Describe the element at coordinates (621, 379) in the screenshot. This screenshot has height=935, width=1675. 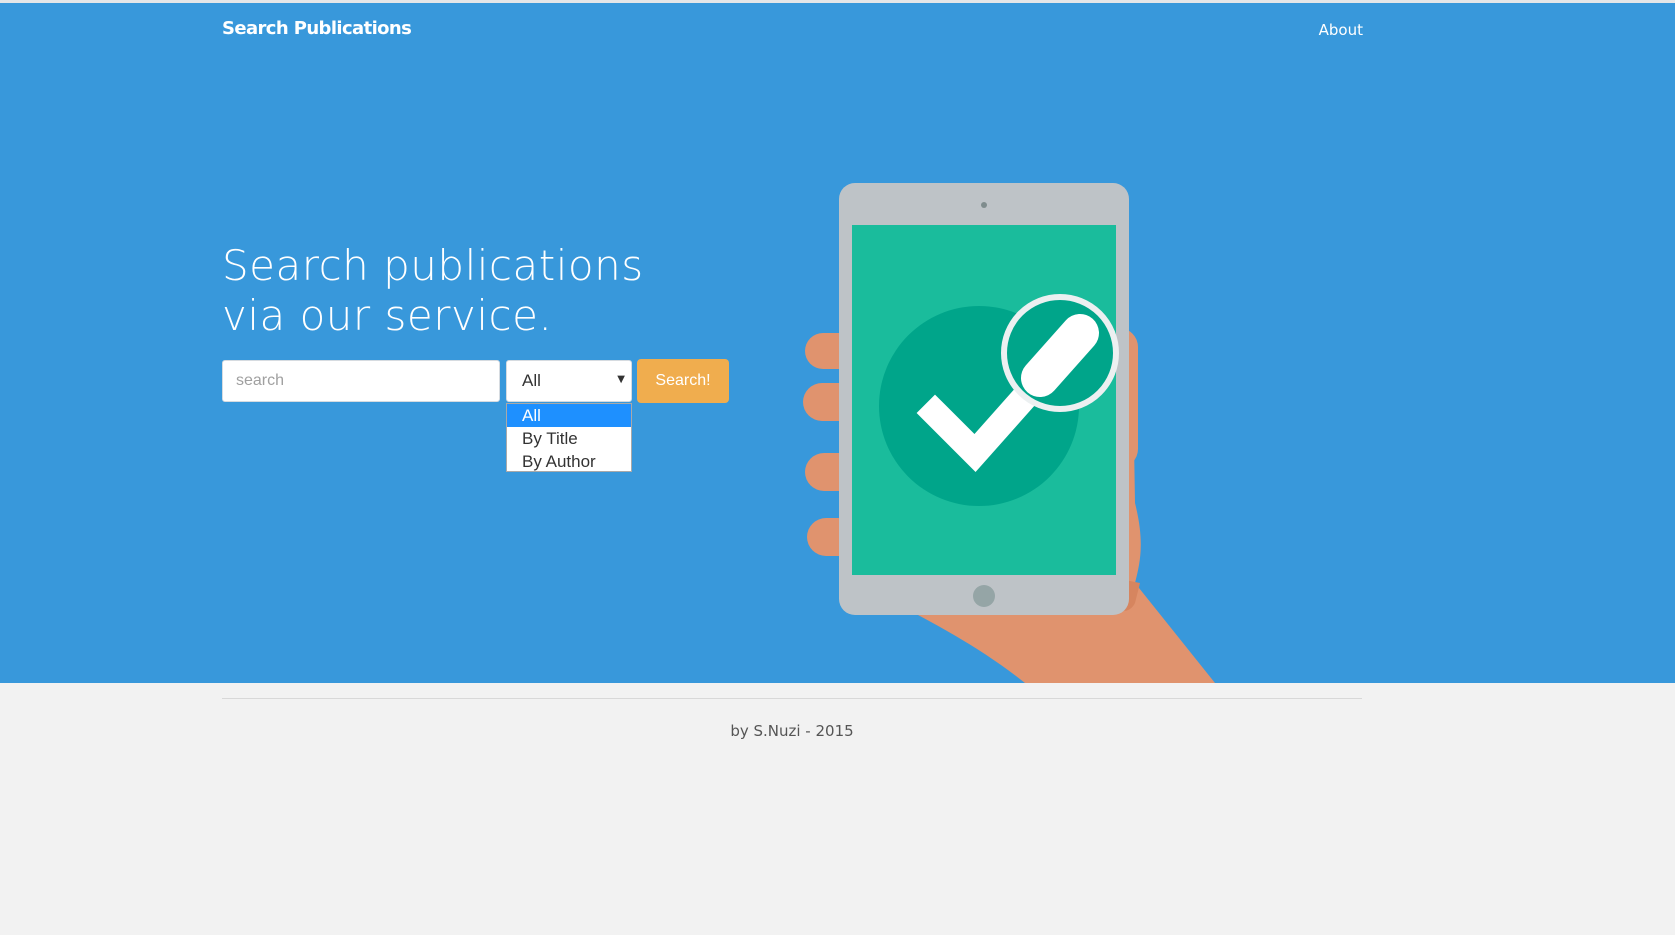
I see `chevron-down-icon: ▼` at that location.